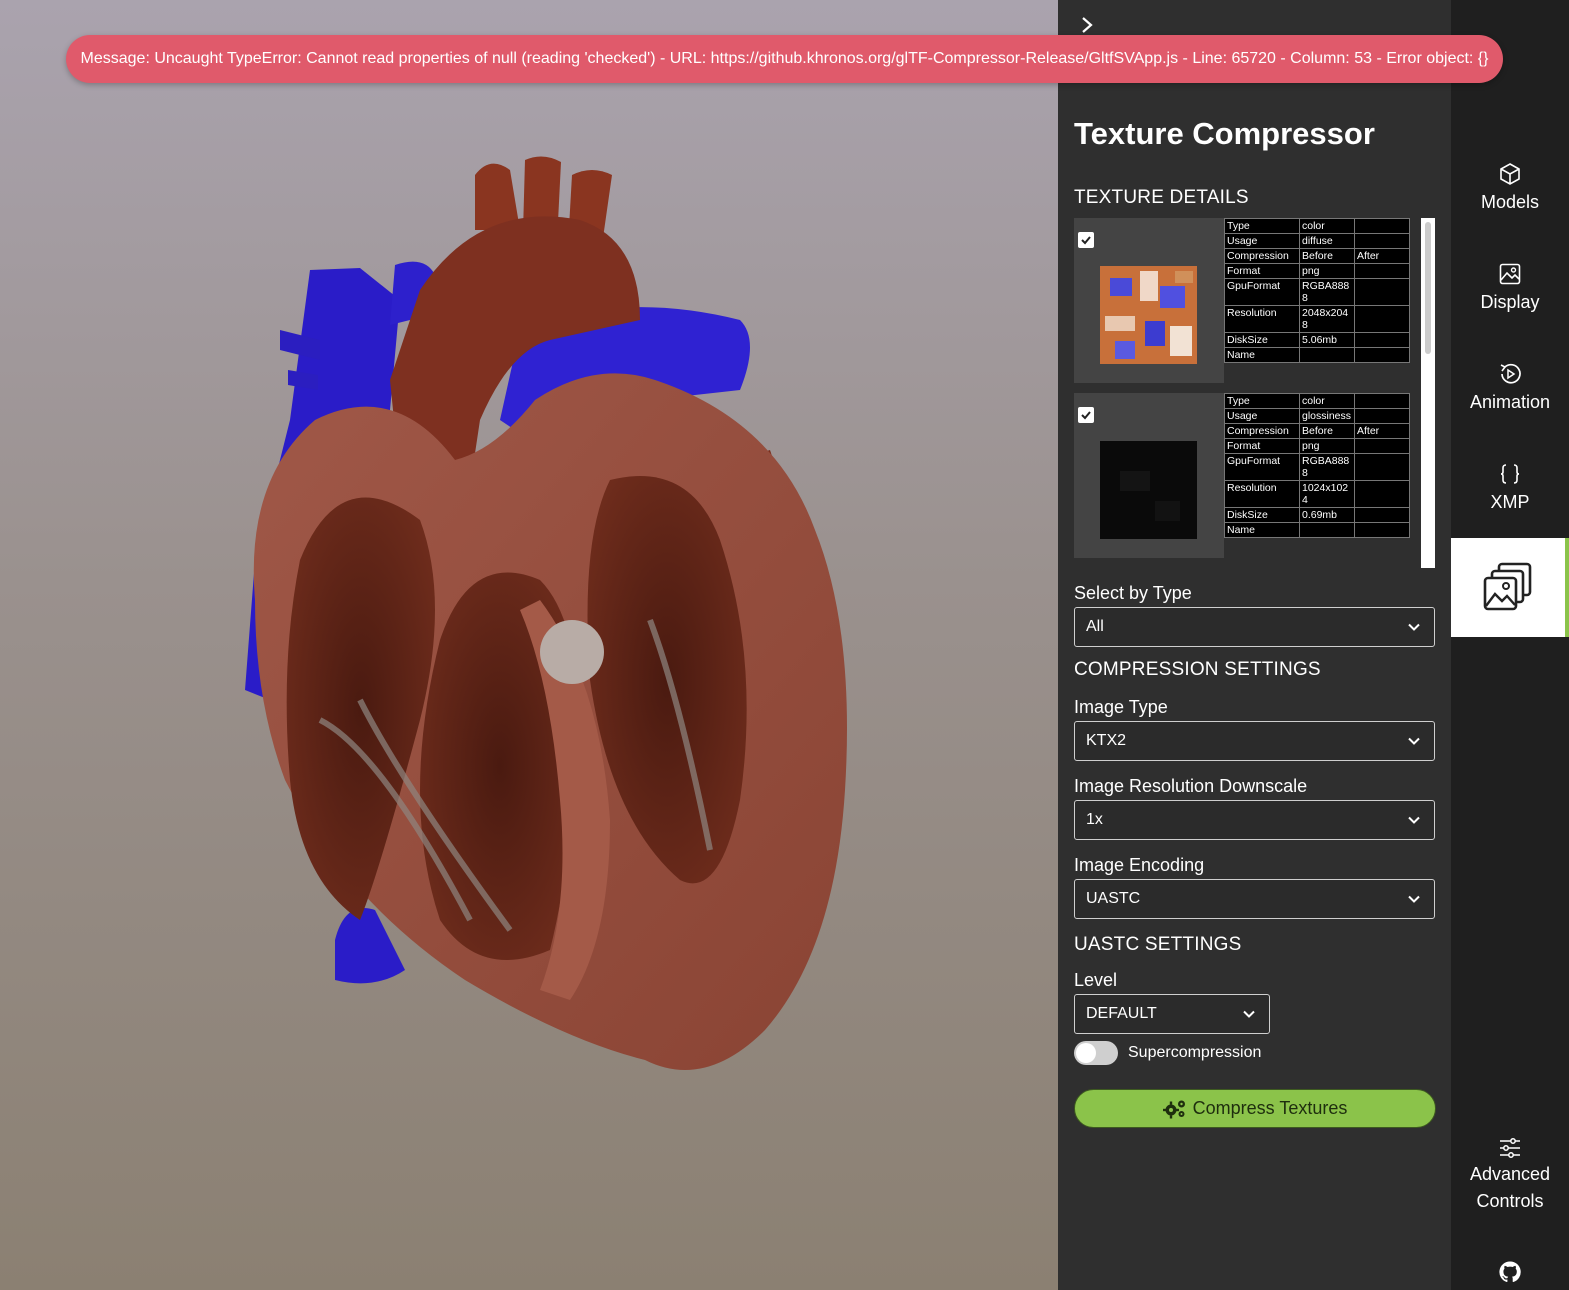  Describe the element at coordinates (1510, 174) in the screenshot. I see `cube-icon` at that location.